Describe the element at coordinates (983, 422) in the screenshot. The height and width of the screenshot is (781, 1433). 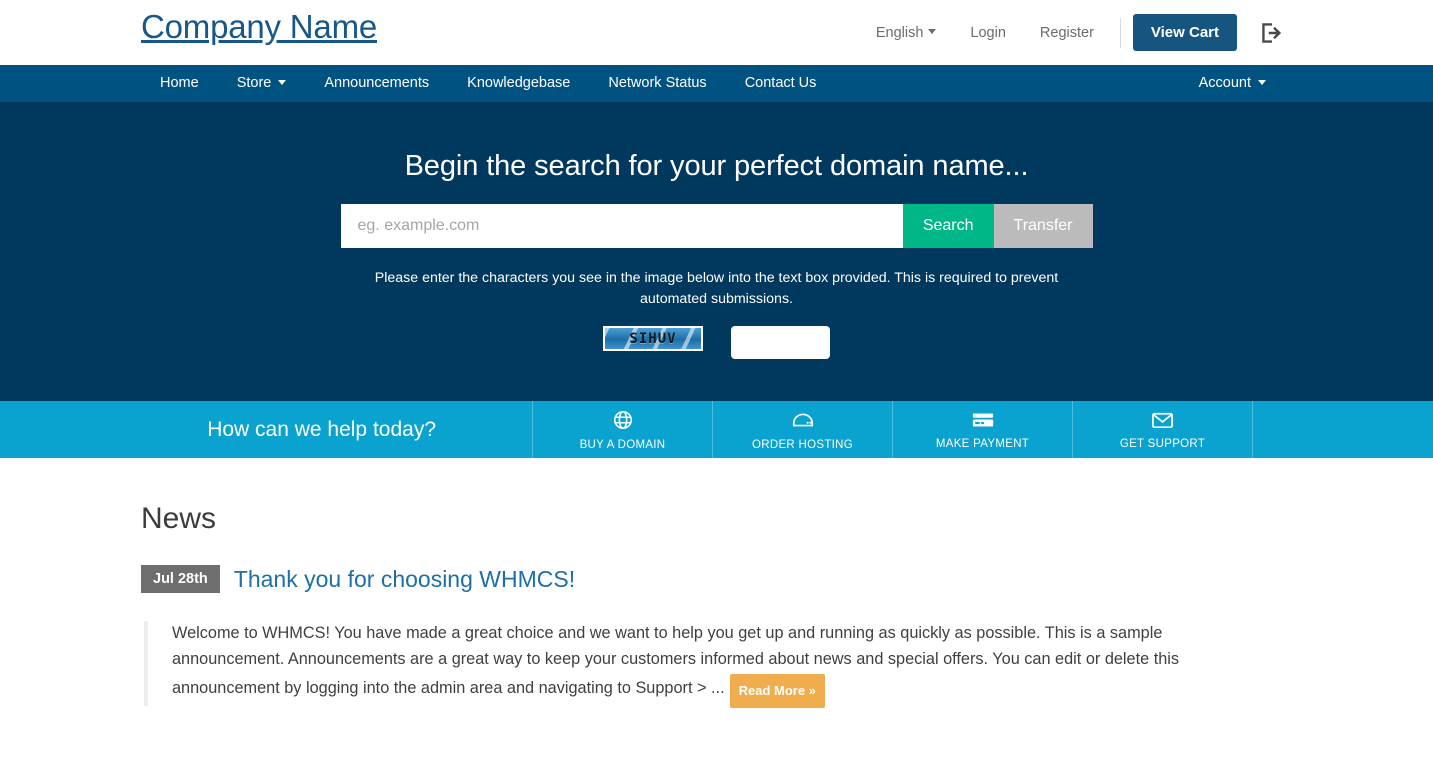
I see `credit-card-icon` at that location.